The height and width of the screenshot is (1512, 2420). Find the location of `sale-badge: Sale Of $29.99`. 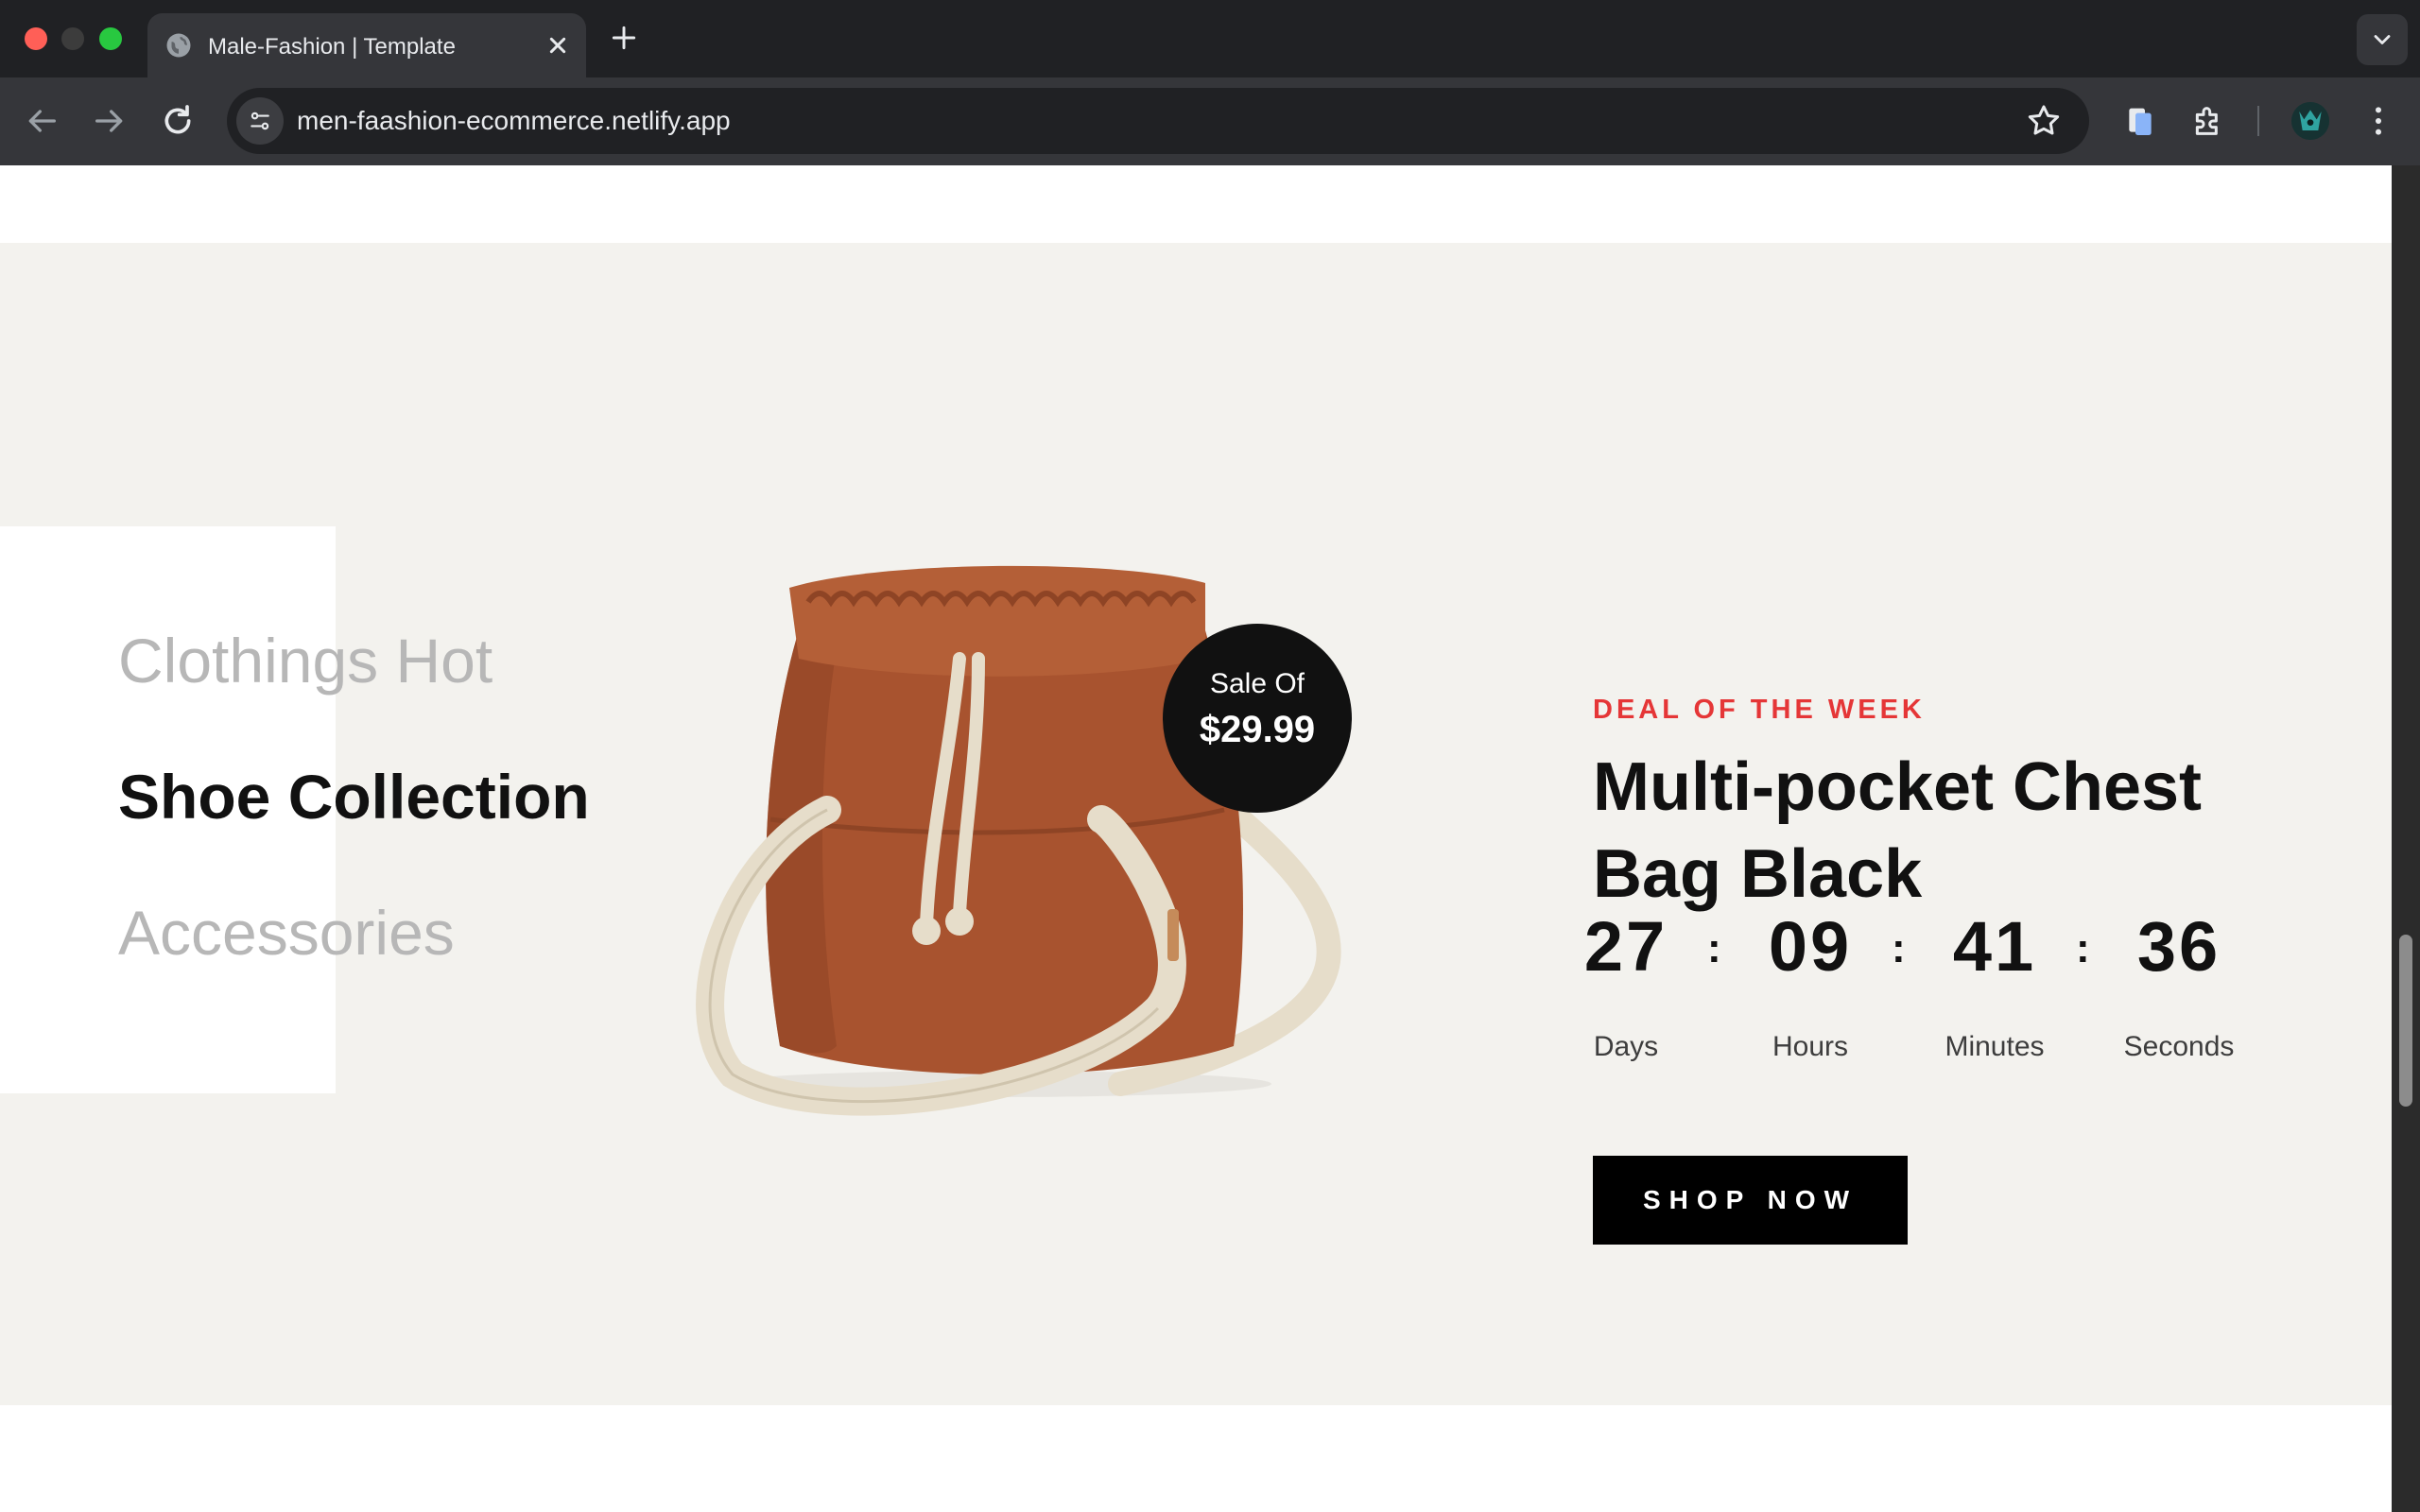

sale-badge: Sale Of $29.99 is located at coordinates (1257, 718).